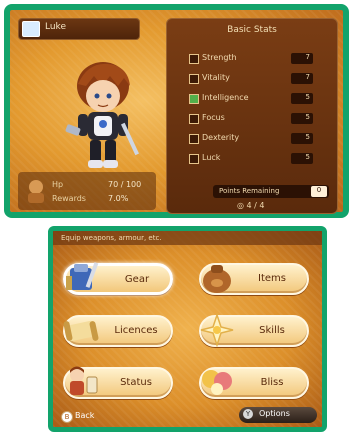  Describe the element at coordinates (84, 380) in the screenshot. I see `character-icon` at that location.